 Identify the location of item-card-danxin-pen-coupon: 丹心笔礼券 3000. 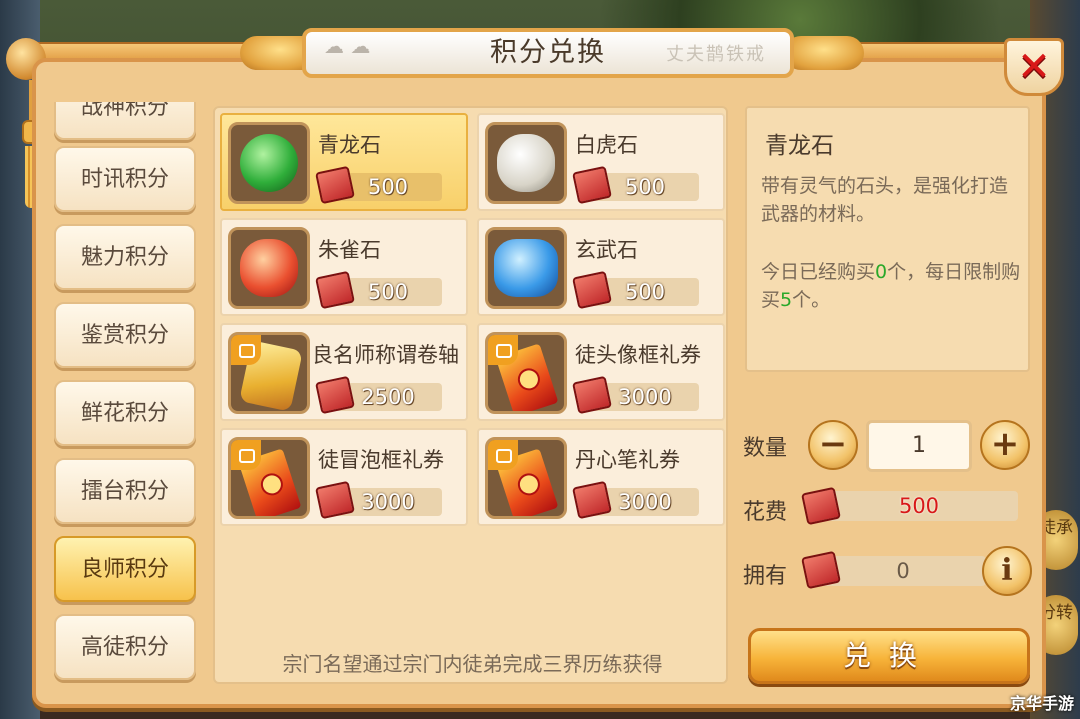
(601, 477).